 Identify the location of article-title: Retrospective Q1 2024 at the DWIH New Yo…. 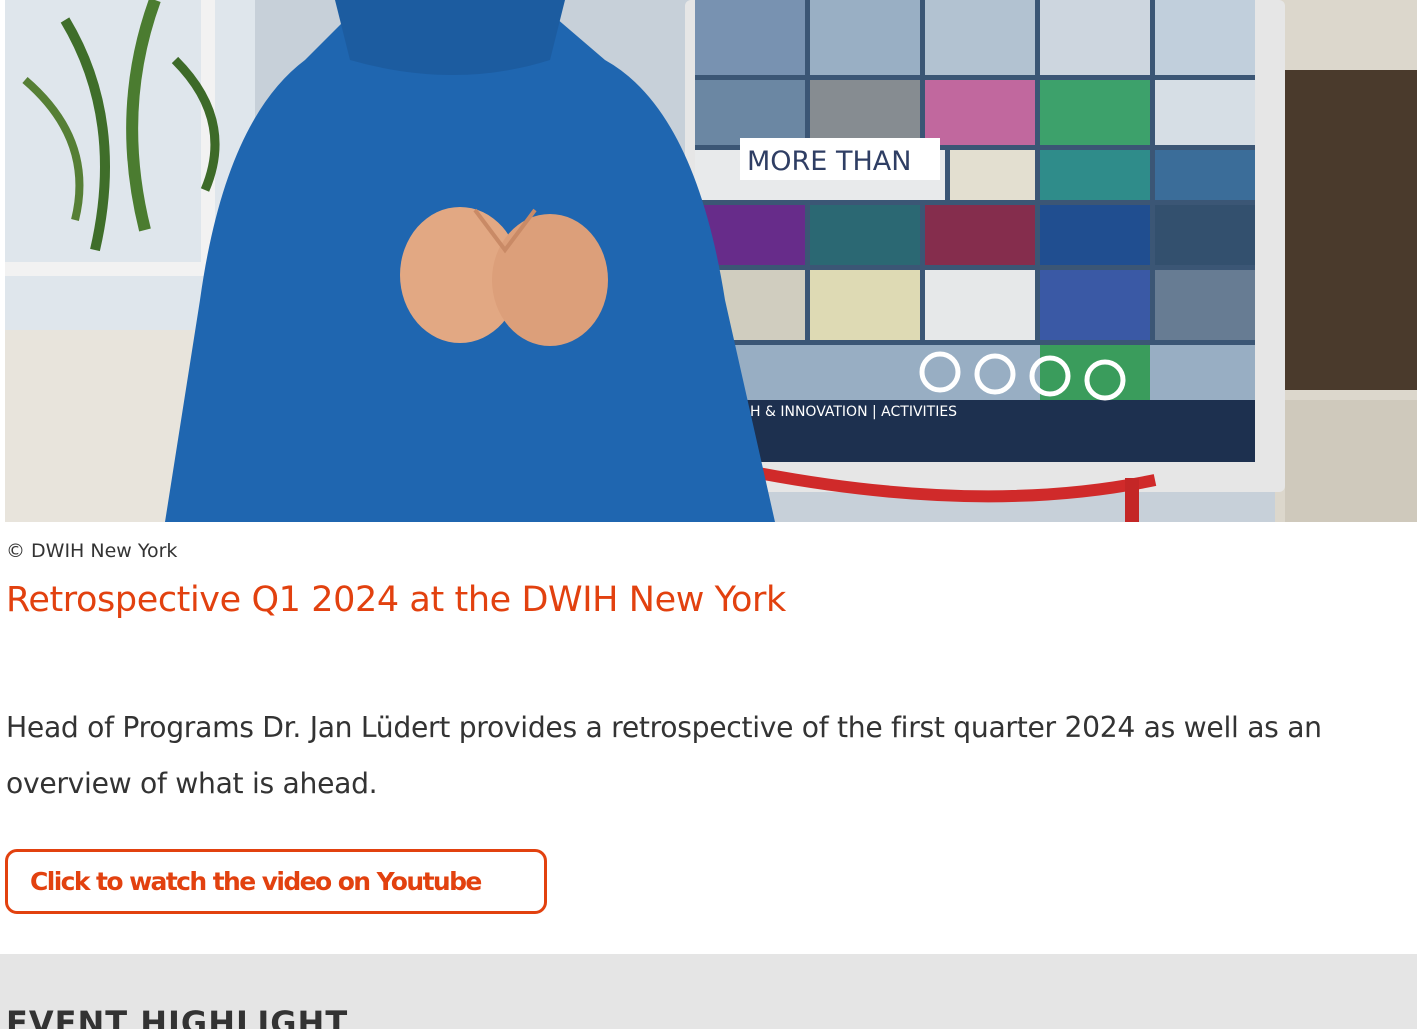
(396, 600).